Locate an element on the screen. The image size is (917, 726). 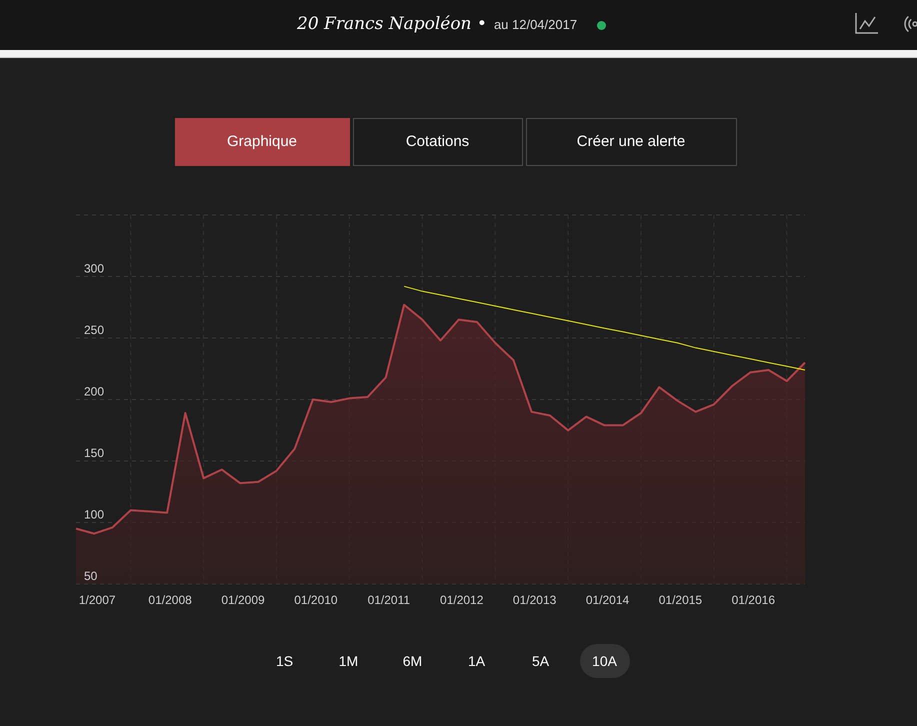
x-axis-label: 01/2010 is located at coordinates (316, 600).